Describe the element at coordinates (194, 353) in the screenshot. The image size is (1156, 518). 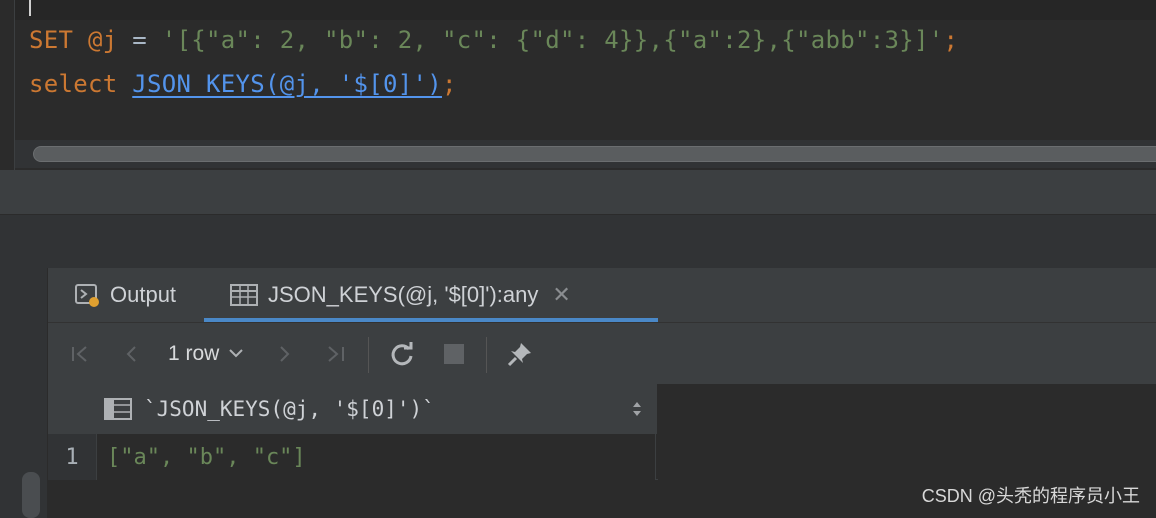
I see `row-count-label: 1 row` at that location.